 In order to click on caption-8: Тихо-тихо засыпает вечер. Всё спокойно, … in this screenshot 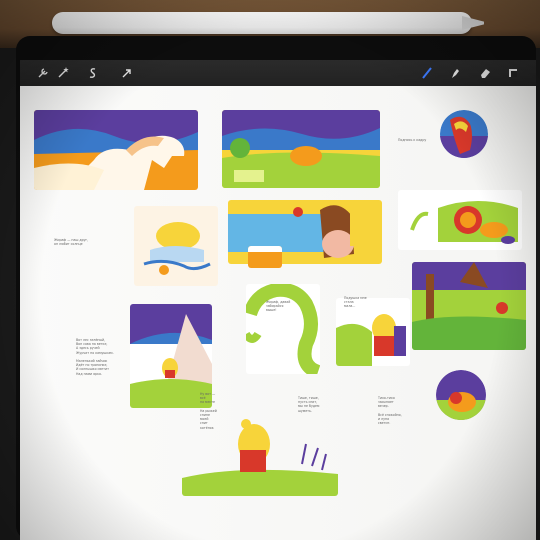, I will do `click(390, 411)`.